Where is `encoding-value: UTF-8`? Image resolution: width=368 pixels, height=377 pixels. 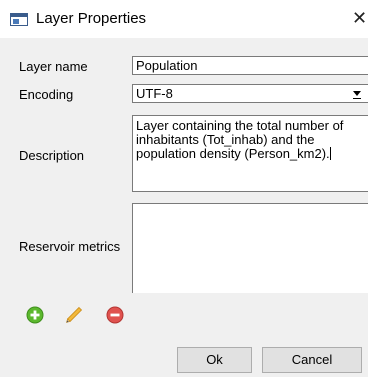
encoding-value: UTF-8 is located at coordinates (154, 93).